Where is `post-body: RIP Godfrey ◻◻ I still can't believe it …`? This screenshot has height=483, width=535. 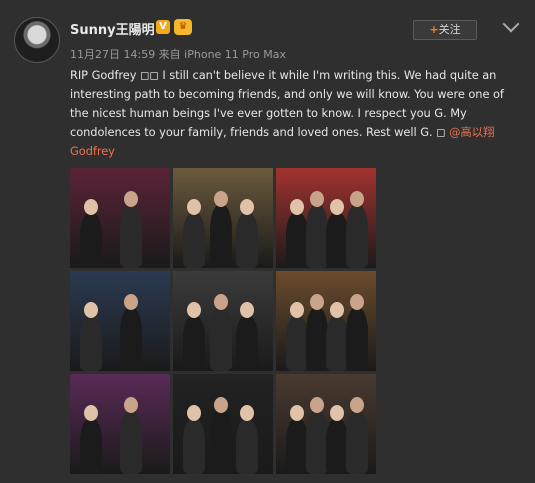 post-body: RIP Godfrey ◻◻ I still can't believe it … is located at coordinates (287, 103).